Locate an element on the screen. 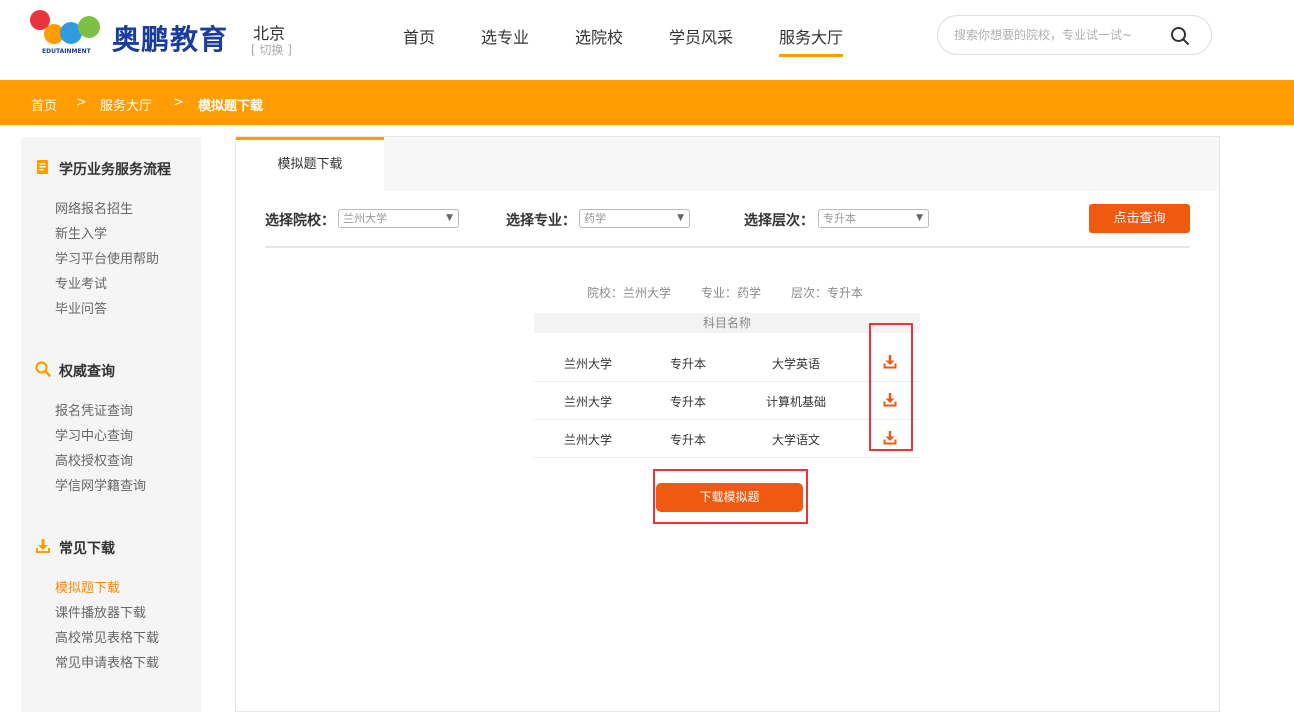 The width and height of the screenshot is (1294, 712). search-box is located at coordinates (1074, 35).